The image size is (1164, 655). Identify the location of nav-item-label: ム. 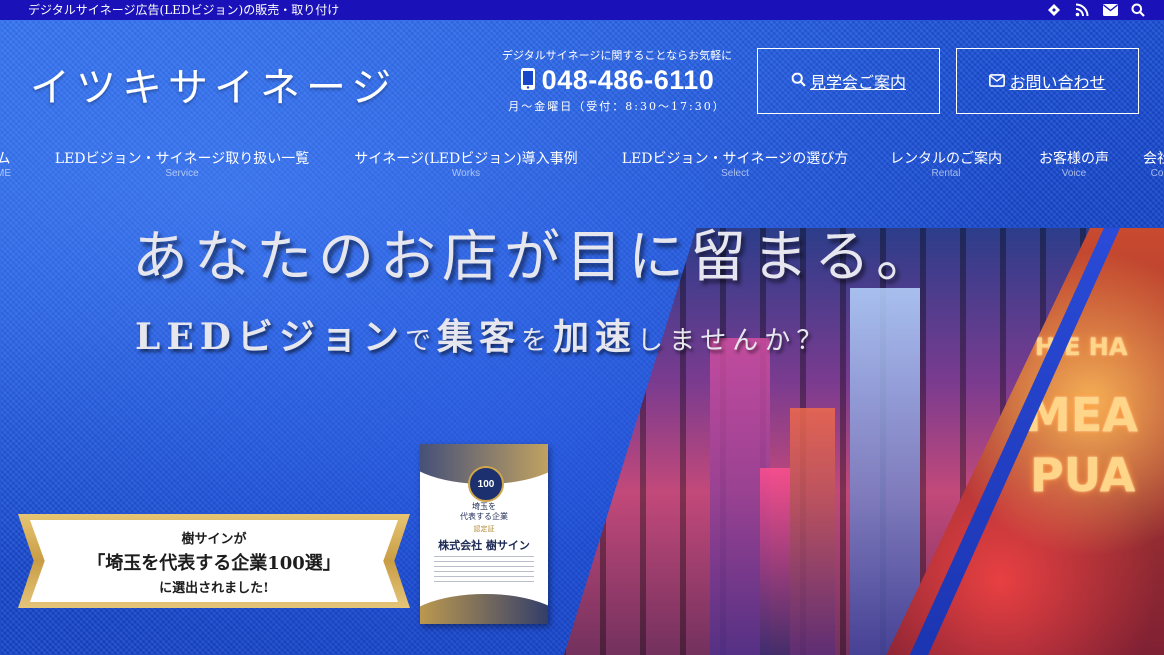
(5, 159).